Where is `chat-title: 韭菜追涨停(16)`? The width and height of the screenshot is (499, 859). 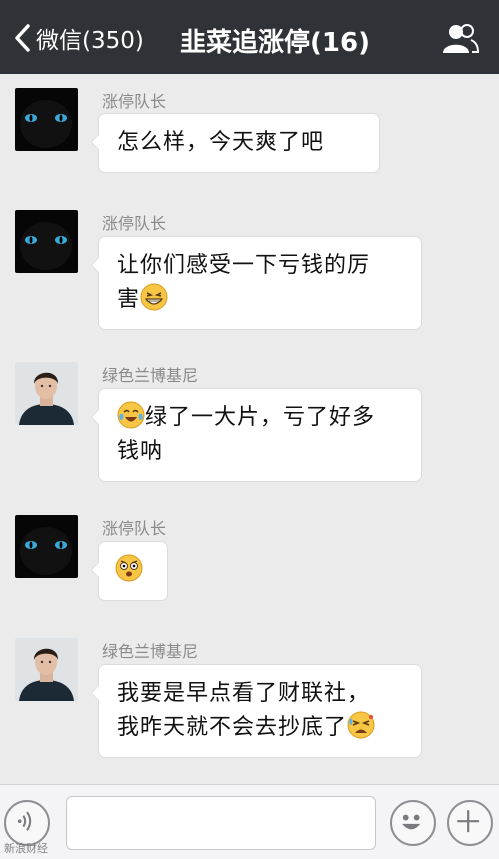
chat-title: 韭菜追涨停(16) is located at coordinates (275, 43).